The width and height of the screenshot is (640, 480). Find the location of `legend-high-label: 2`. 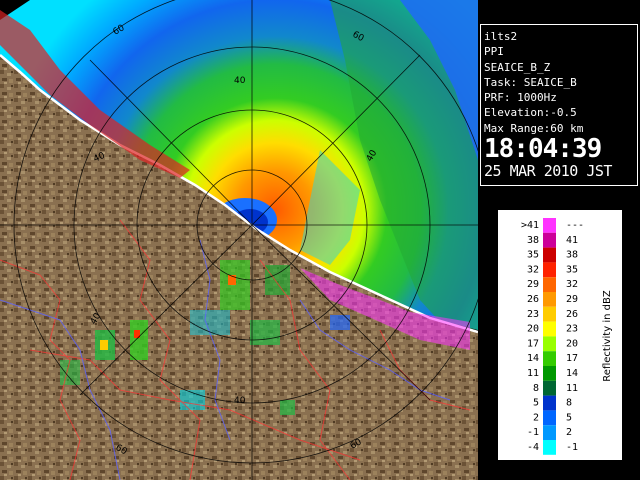

legend-high-label: 2 is located at coordinates (569, 432).